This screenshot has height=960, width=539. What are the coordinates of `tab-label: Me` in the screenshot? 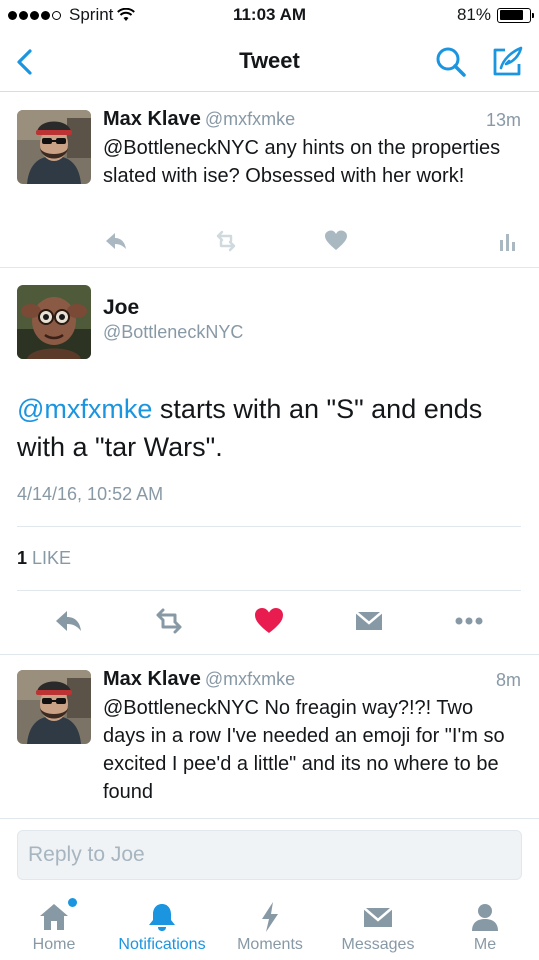 It's located at (485, 944).